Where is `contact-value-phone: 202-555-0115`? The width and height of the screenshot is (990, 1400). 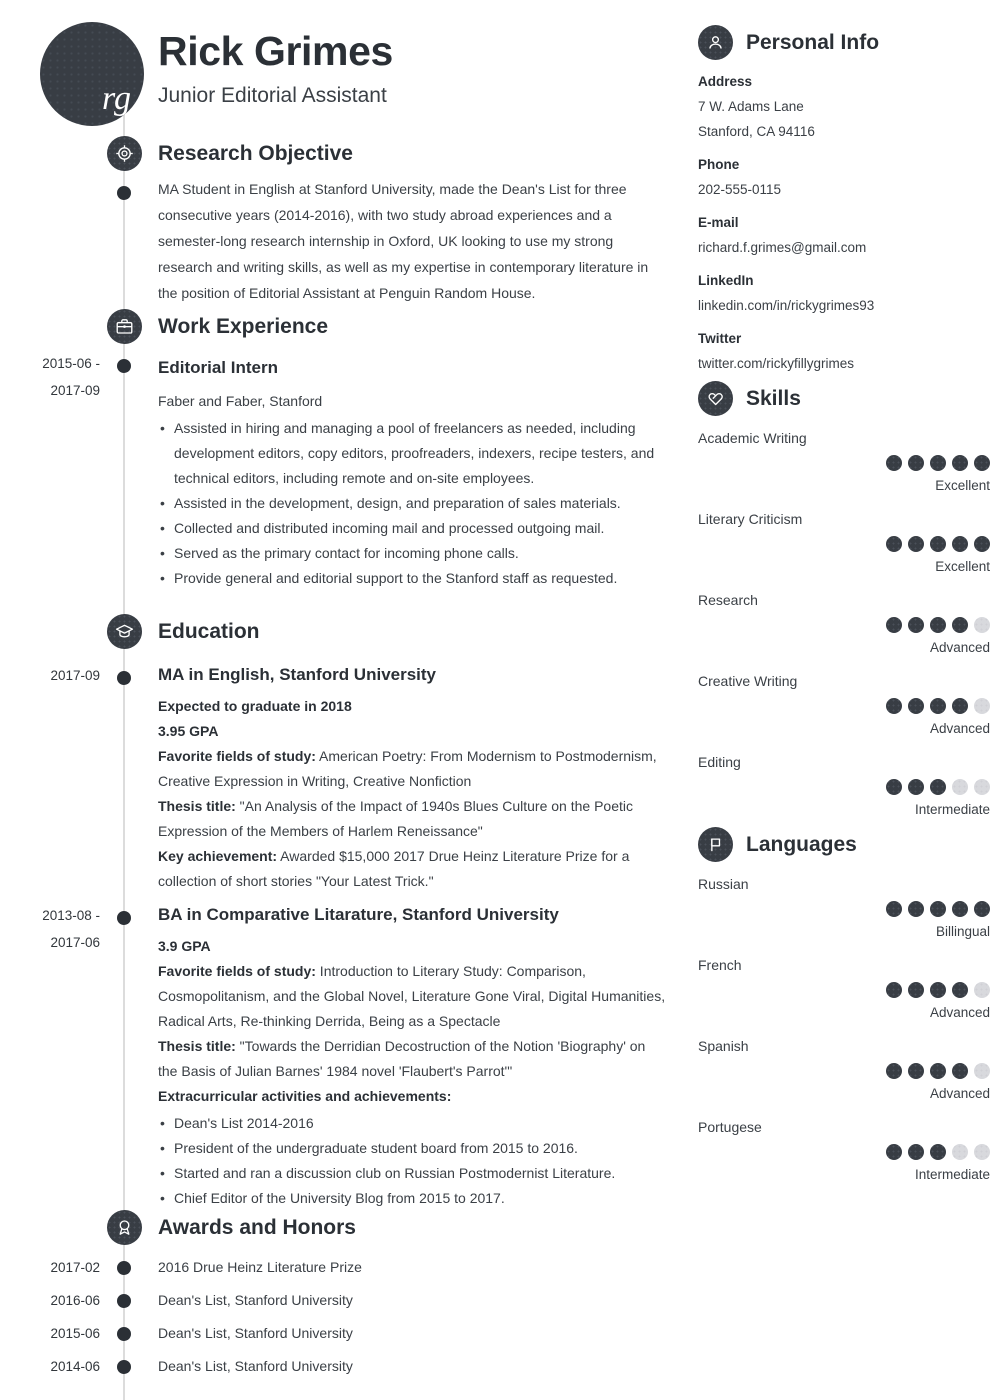
contact-value-phone: 202-555-0115 is located at coordinates (739, 189).